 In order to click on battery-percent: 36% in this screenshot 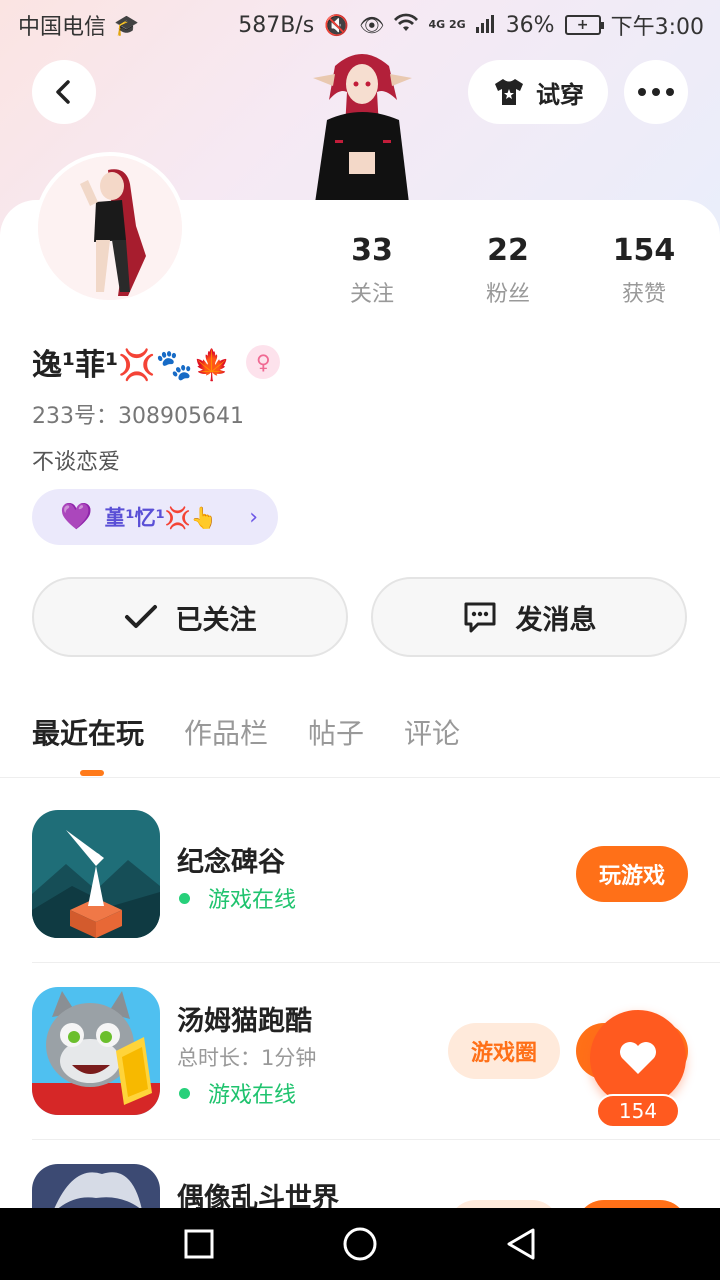, I will do `click(530, 25)`.